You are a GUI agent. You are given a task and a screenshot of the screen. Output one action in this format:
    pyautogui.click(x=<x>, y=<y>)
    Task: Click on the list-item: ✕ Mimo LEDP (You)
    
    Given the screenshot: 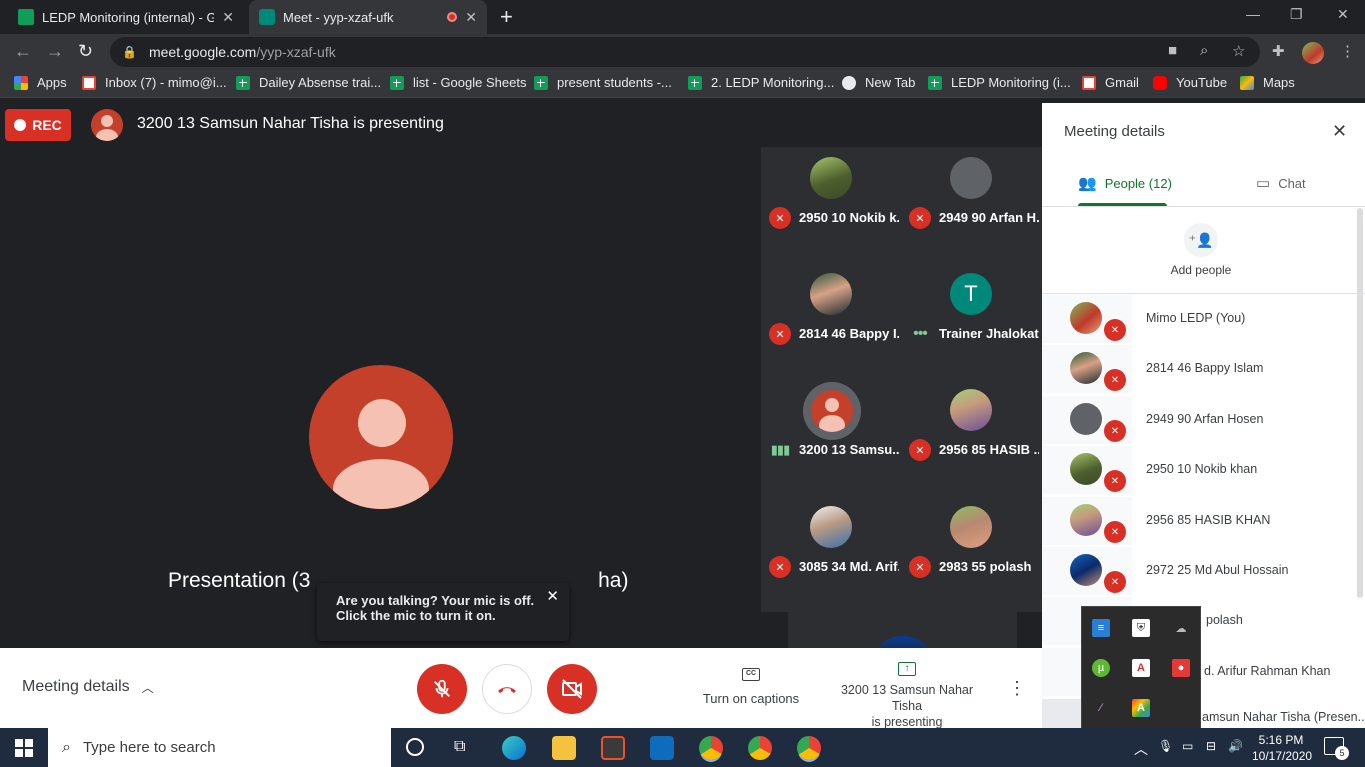 What is the action you would take?
    pyautogui.click(x=1199, y=320)
    